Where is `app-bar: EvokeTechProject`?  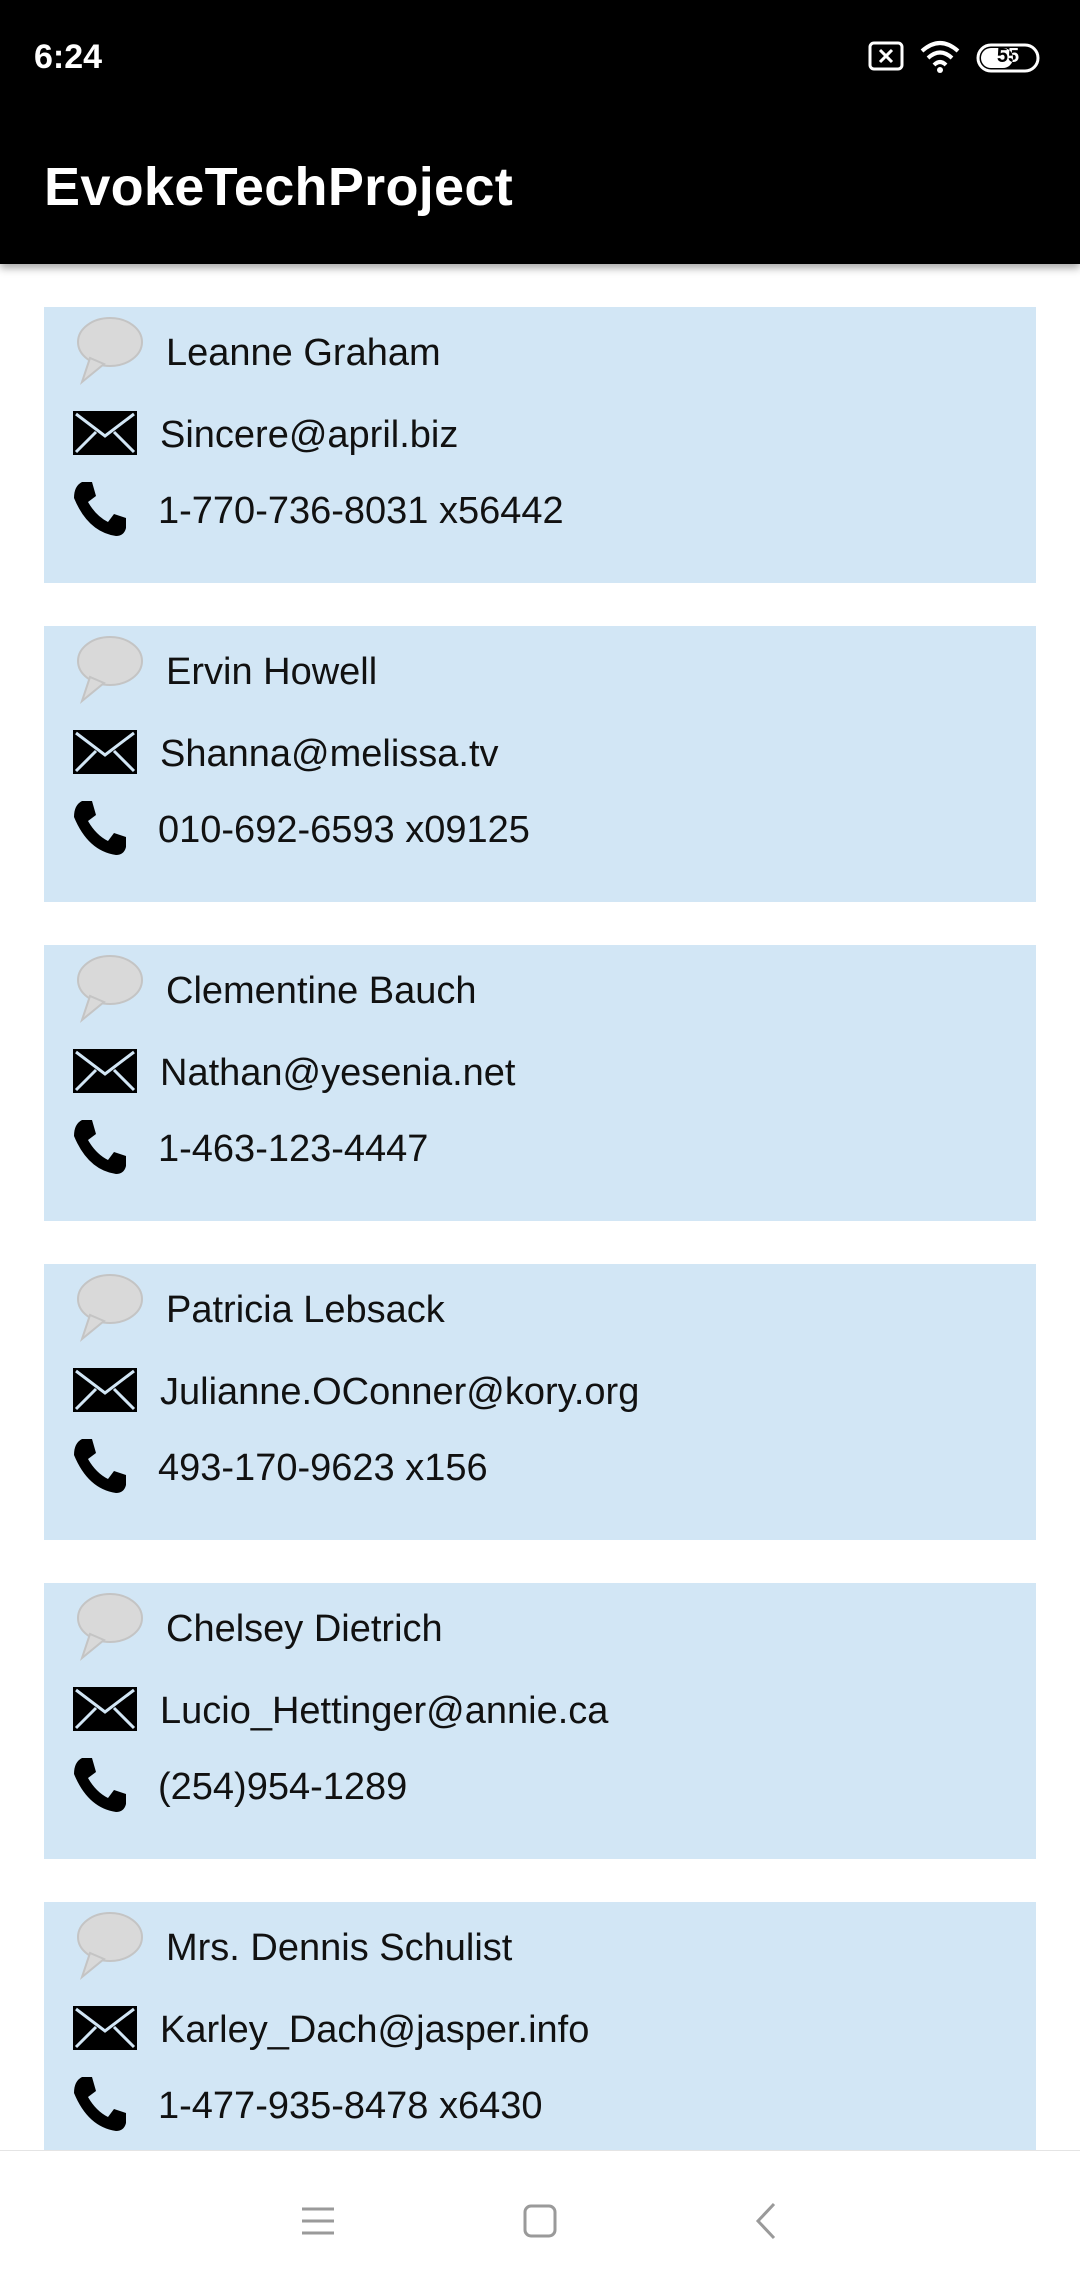 app-bar: EvokeTechProject is located at coordinates (540, 191).